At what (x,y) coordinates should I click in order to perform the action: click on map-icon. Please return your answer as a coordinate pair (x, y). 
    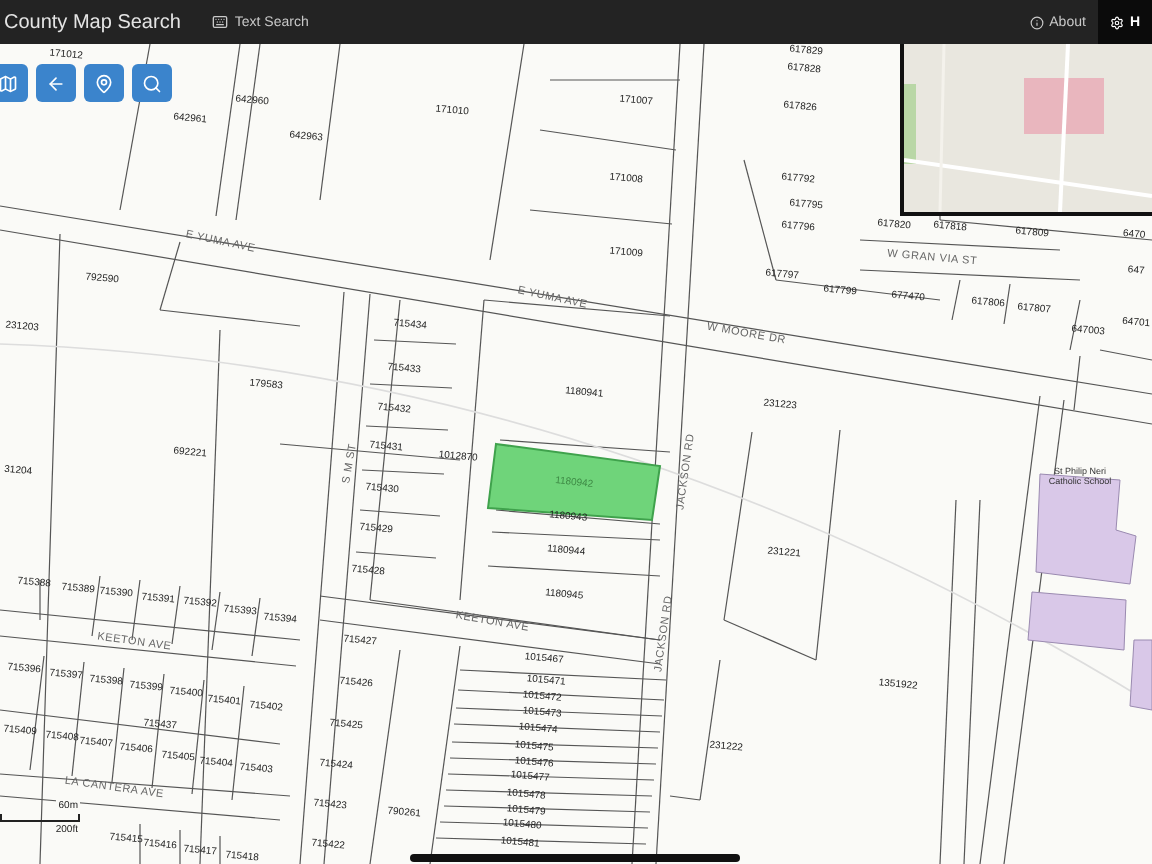
    Looking at the image, I should click on (9, 83).